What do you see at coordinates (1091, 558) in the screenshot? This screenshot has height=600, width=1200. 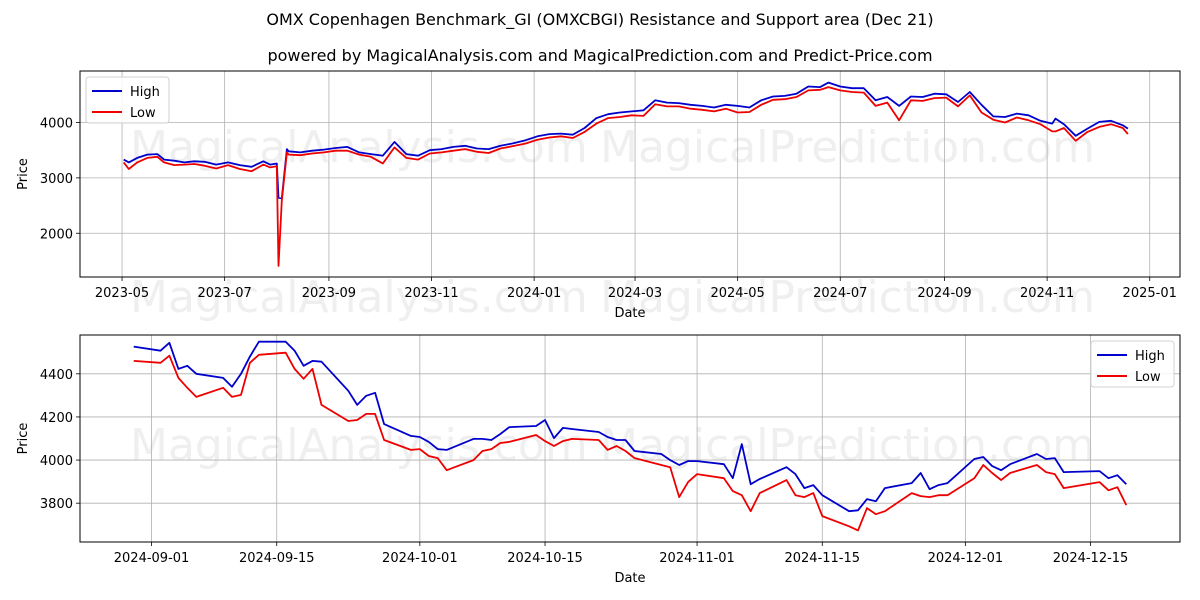 I see `x-tick-label: 2024-12-15` at bounding box center [1091, 558].